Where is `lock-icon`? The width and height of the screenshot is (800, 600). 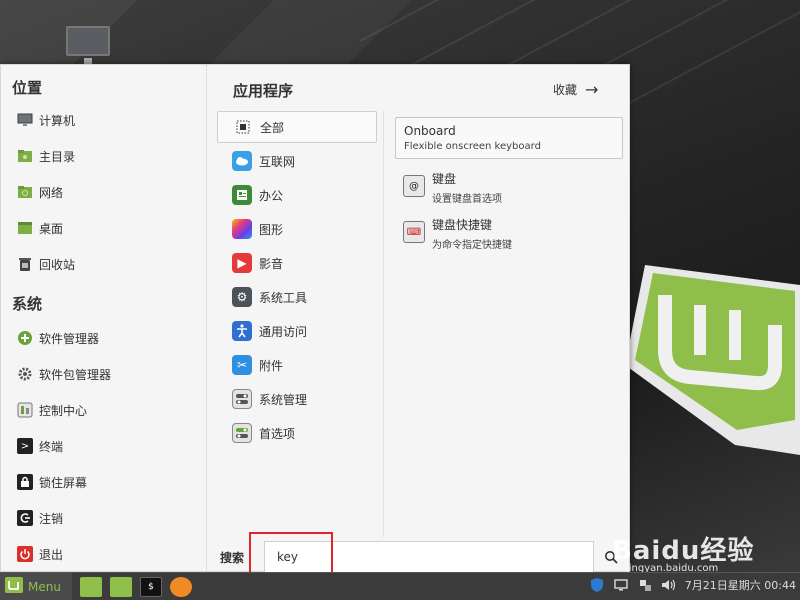
lock-icon is located at coordinates (25, 482).